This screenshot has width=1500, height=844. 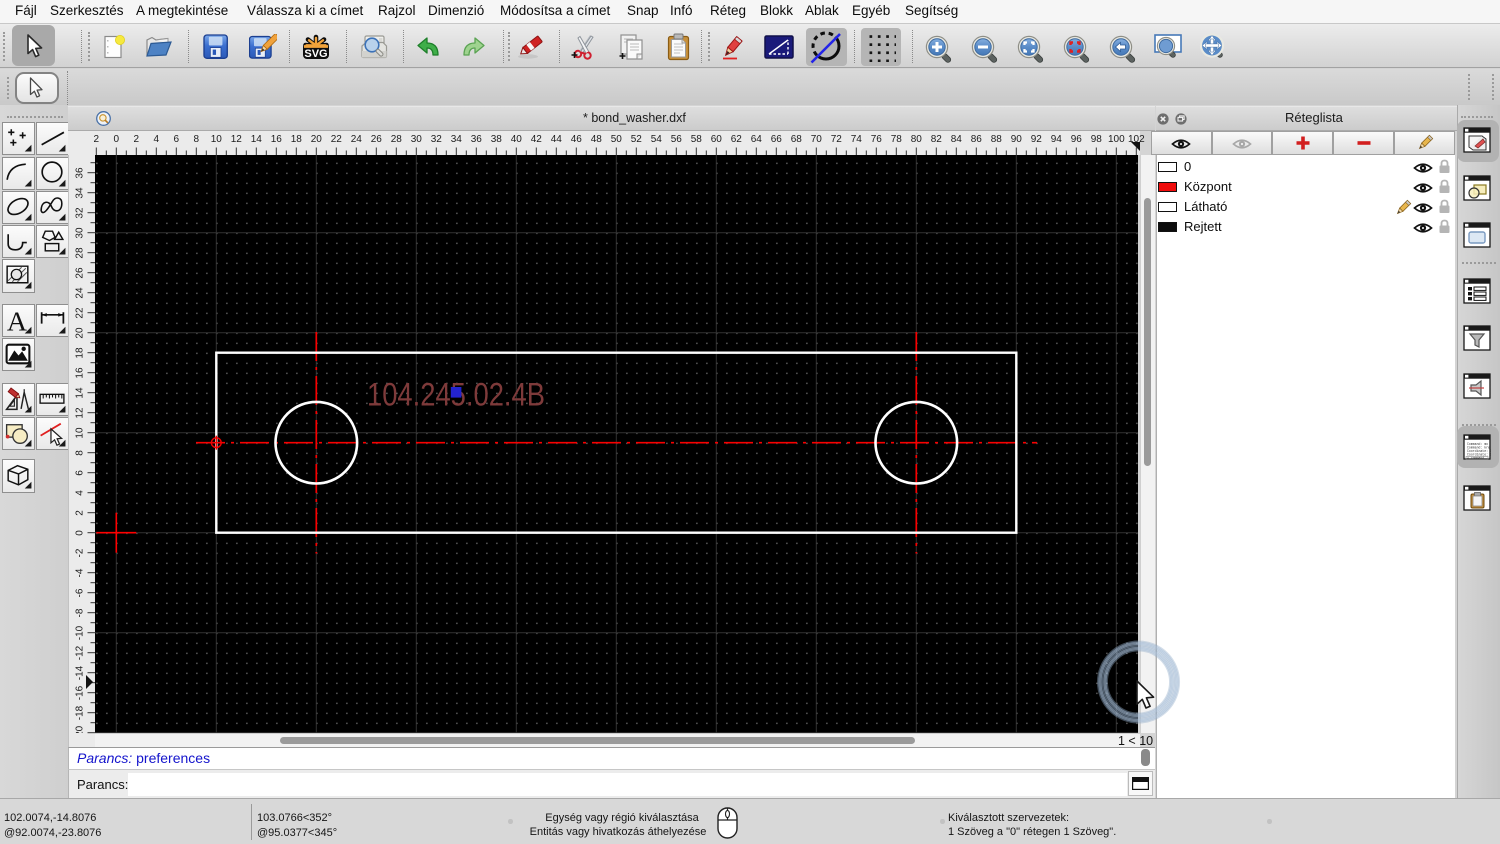 What do you see at coordinates (16, 320) in the screenshot?
I see `svg-text: A` at bounding box center [16, 320].